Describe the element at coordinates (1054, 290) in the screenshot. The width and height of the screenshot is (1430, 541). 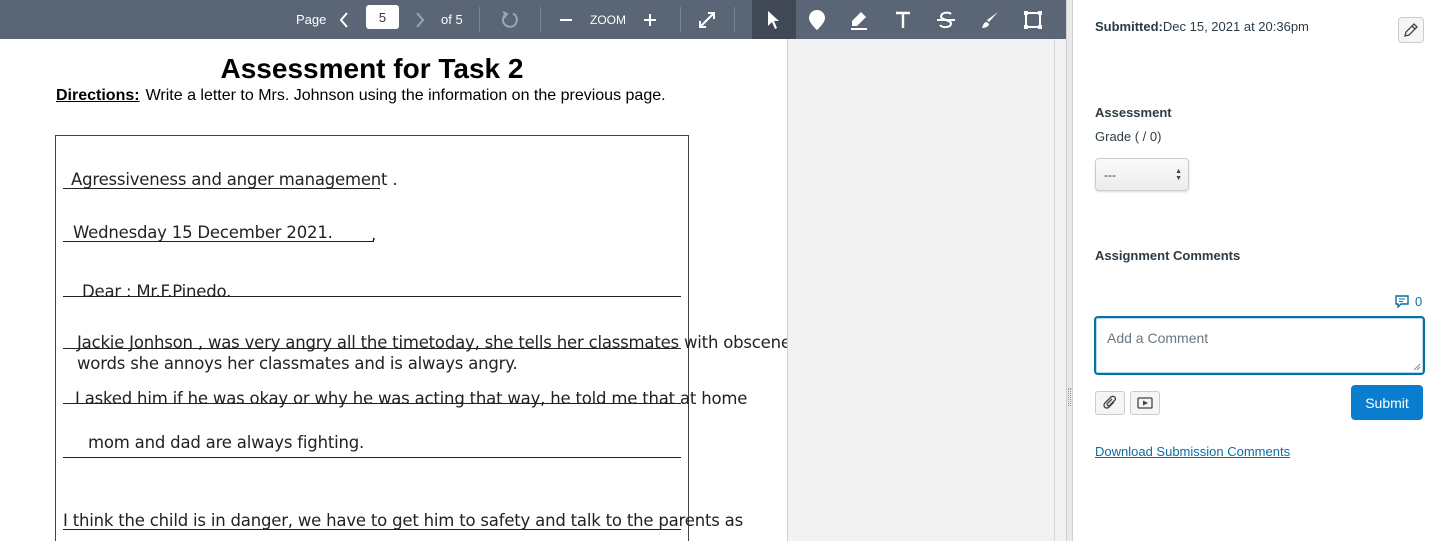
I see `viewer-margin-line` at that location.